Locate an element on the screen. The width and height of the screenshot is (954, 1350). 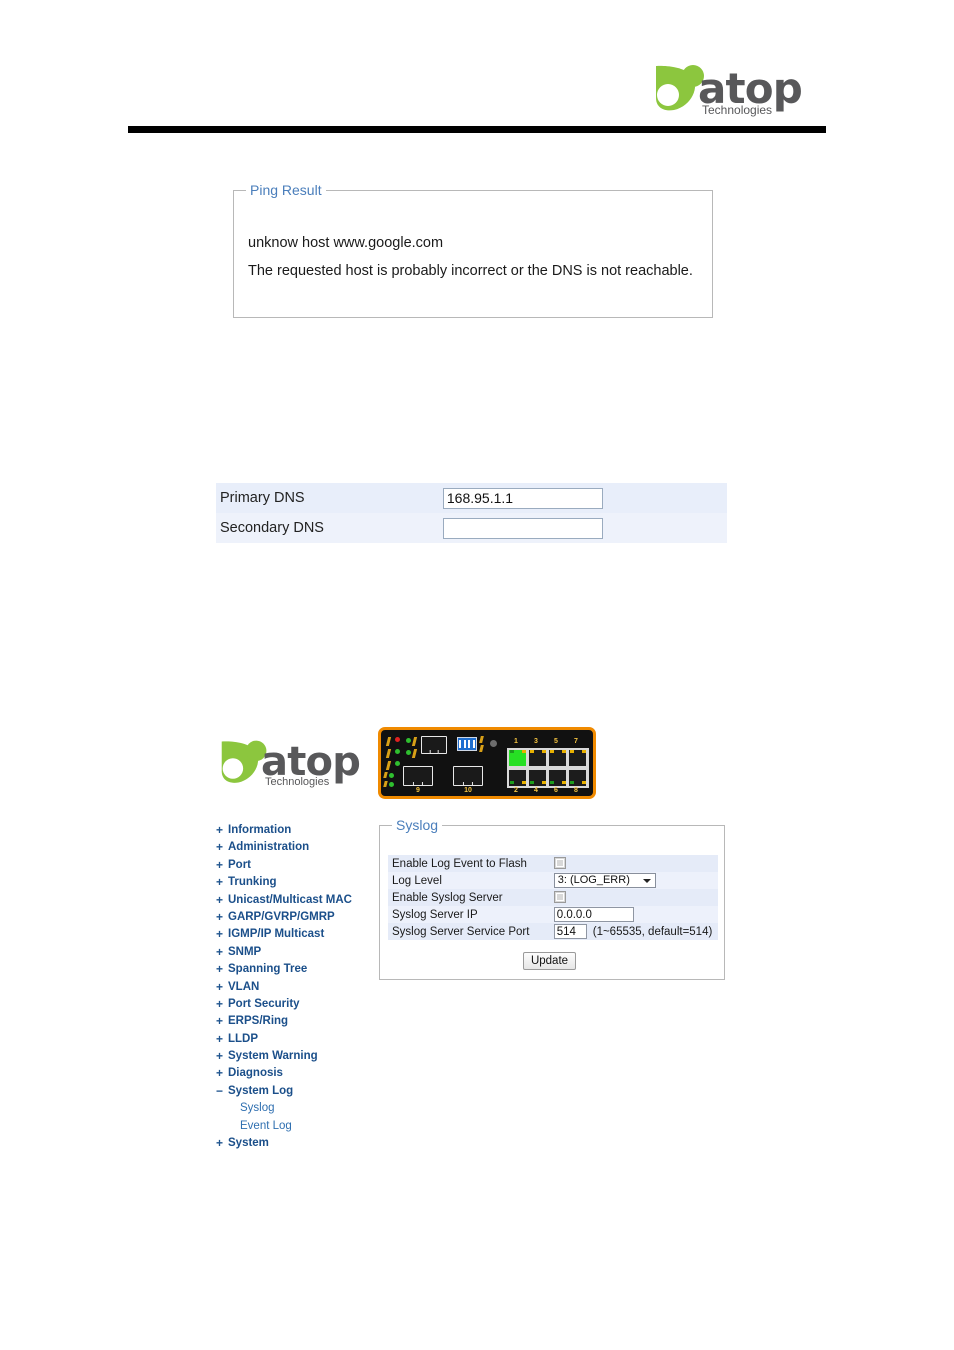
table-row: Secondary DNS is located at coordinates (471, 528).